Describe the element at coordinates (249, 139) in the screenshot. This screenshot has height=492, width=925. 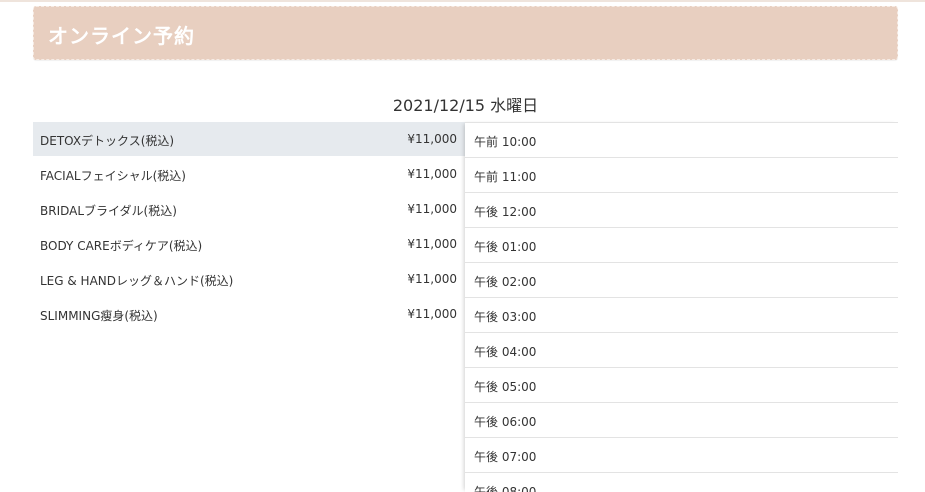
I see `menu-item-detox: DETOXデトックス(税込) ¥11,000` at that location.